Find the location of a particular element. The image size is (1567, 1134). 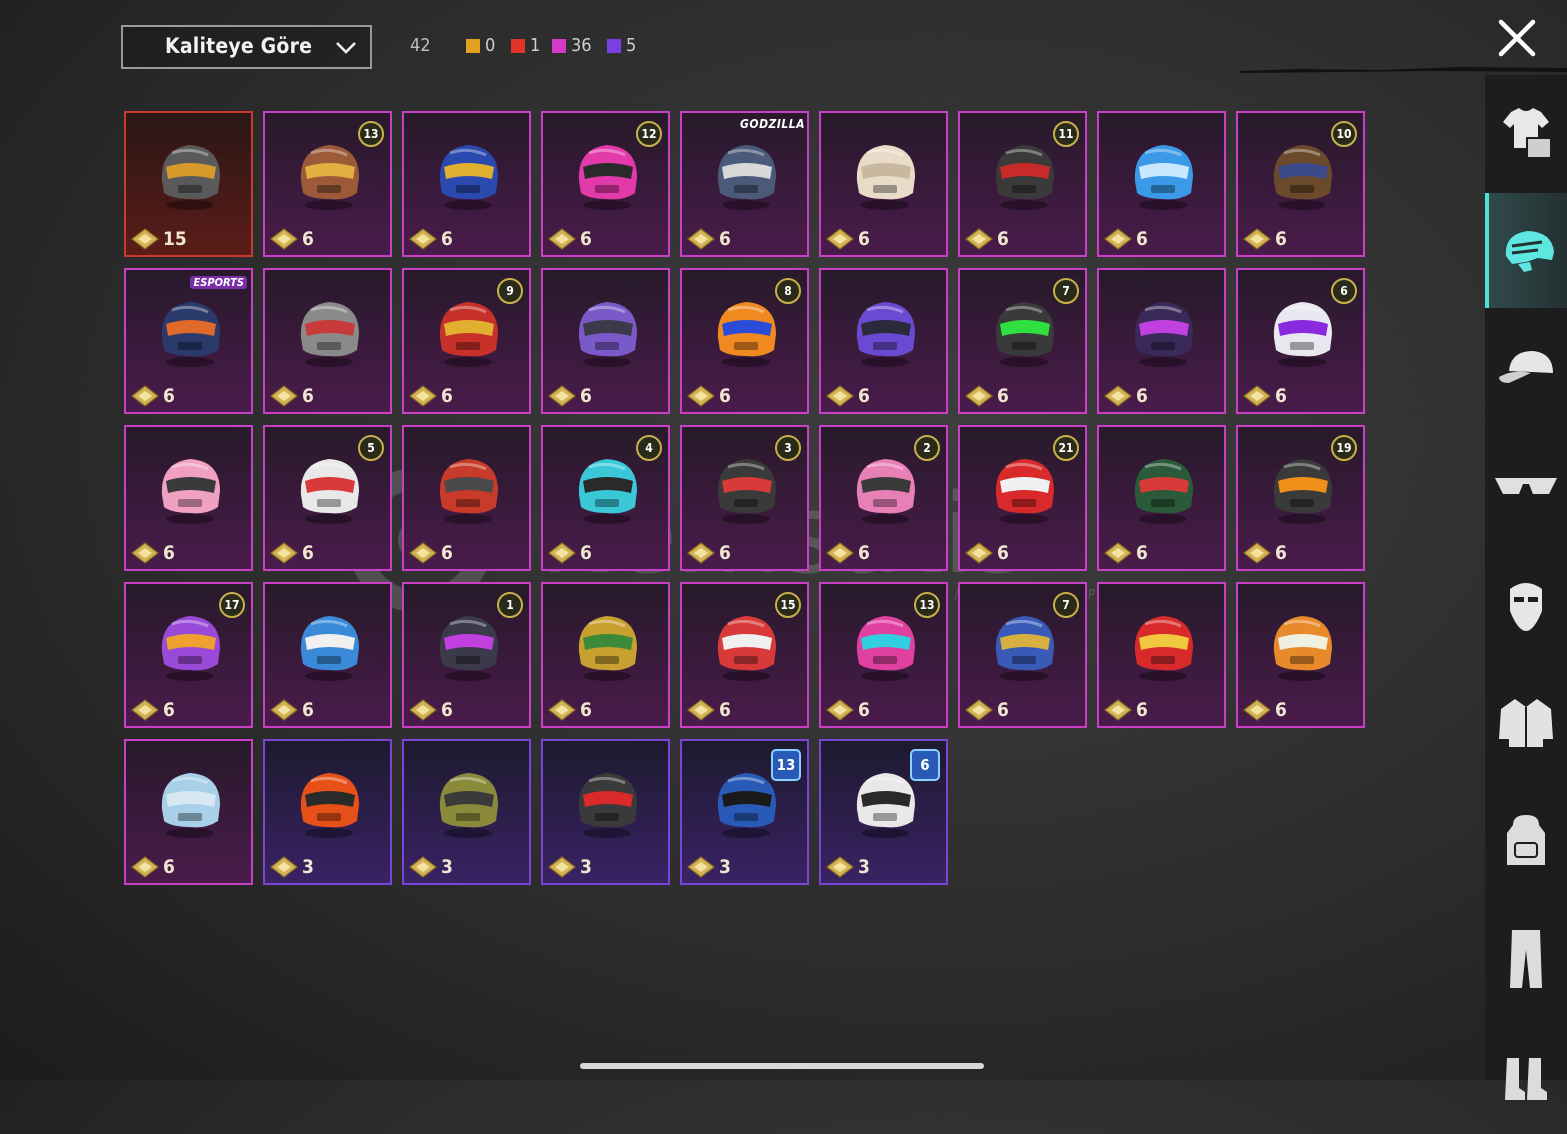

level-badge: 17 is located at coordinates (232, 605).